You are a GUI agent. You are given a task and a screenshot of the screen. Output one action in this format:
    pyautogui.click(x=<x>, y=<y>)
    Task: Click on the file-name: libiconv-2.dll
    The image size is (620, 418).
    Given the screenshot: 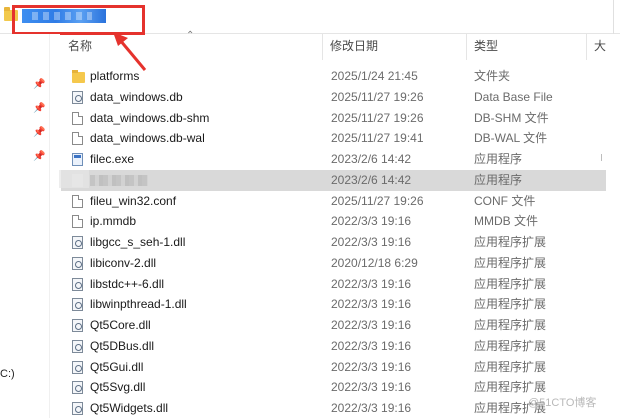 What is the action you would take?
    pyautogui.click(x=123, y=262)
    